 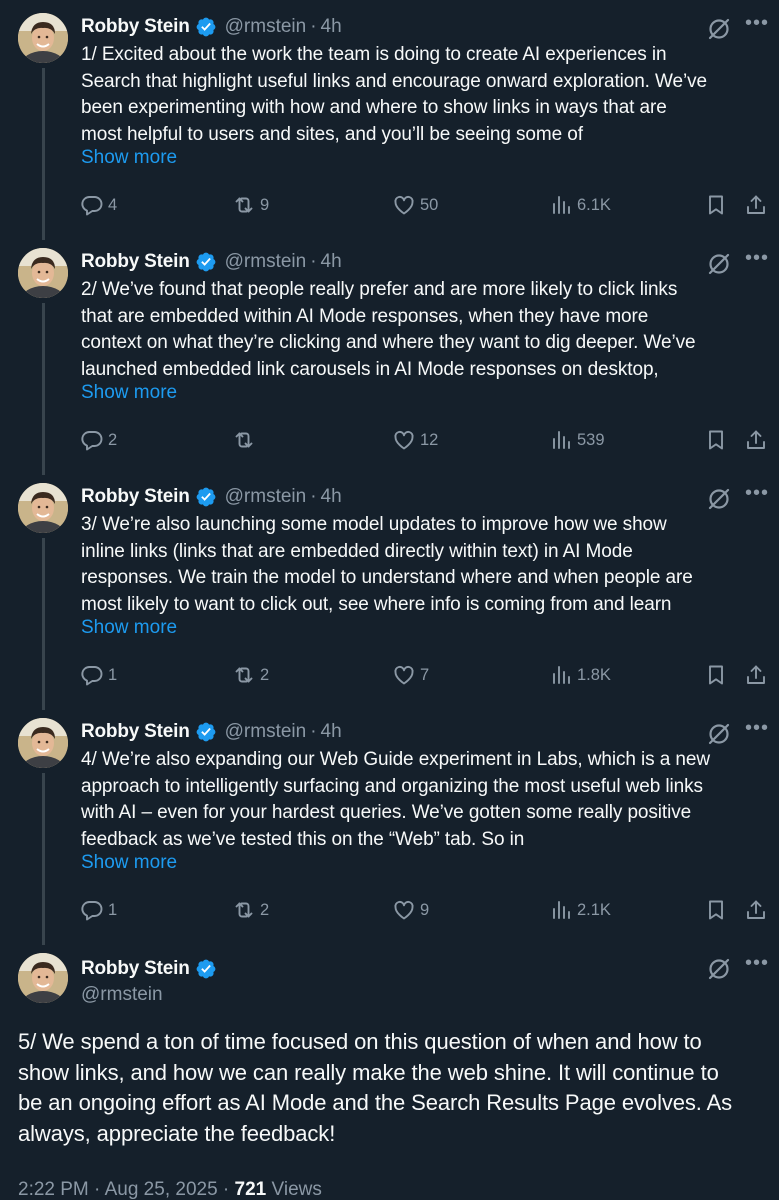 What do you see at coordinates (580, 675) in the screenshot?
I see `views-button: 1.8K` at bounding box center [580, 675].